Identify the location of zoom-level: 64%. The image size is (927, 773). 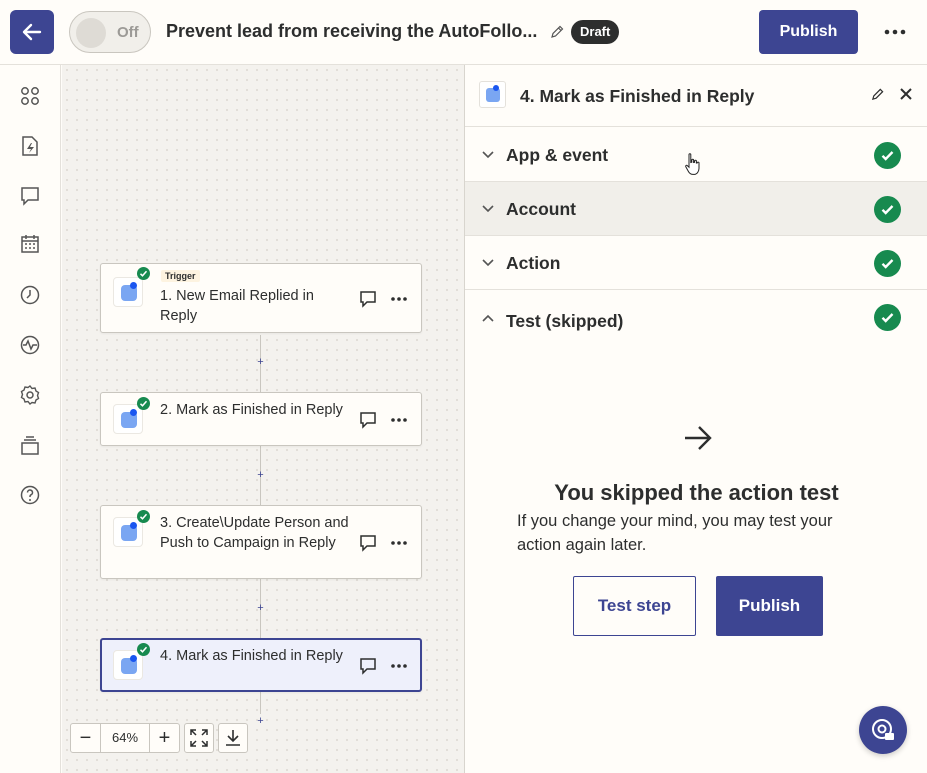
(125, 738).